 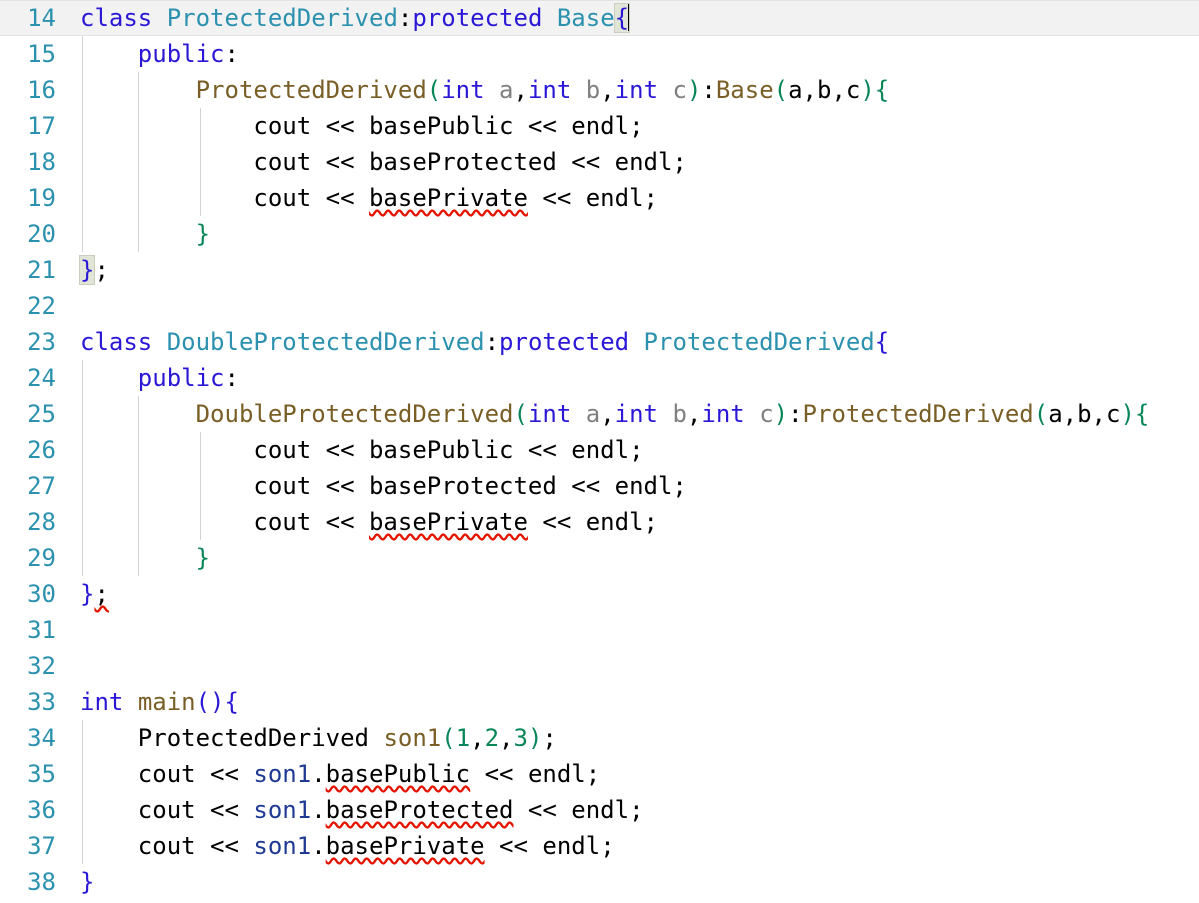 I want to click on line-number: 22, so click(x=41, y=306).